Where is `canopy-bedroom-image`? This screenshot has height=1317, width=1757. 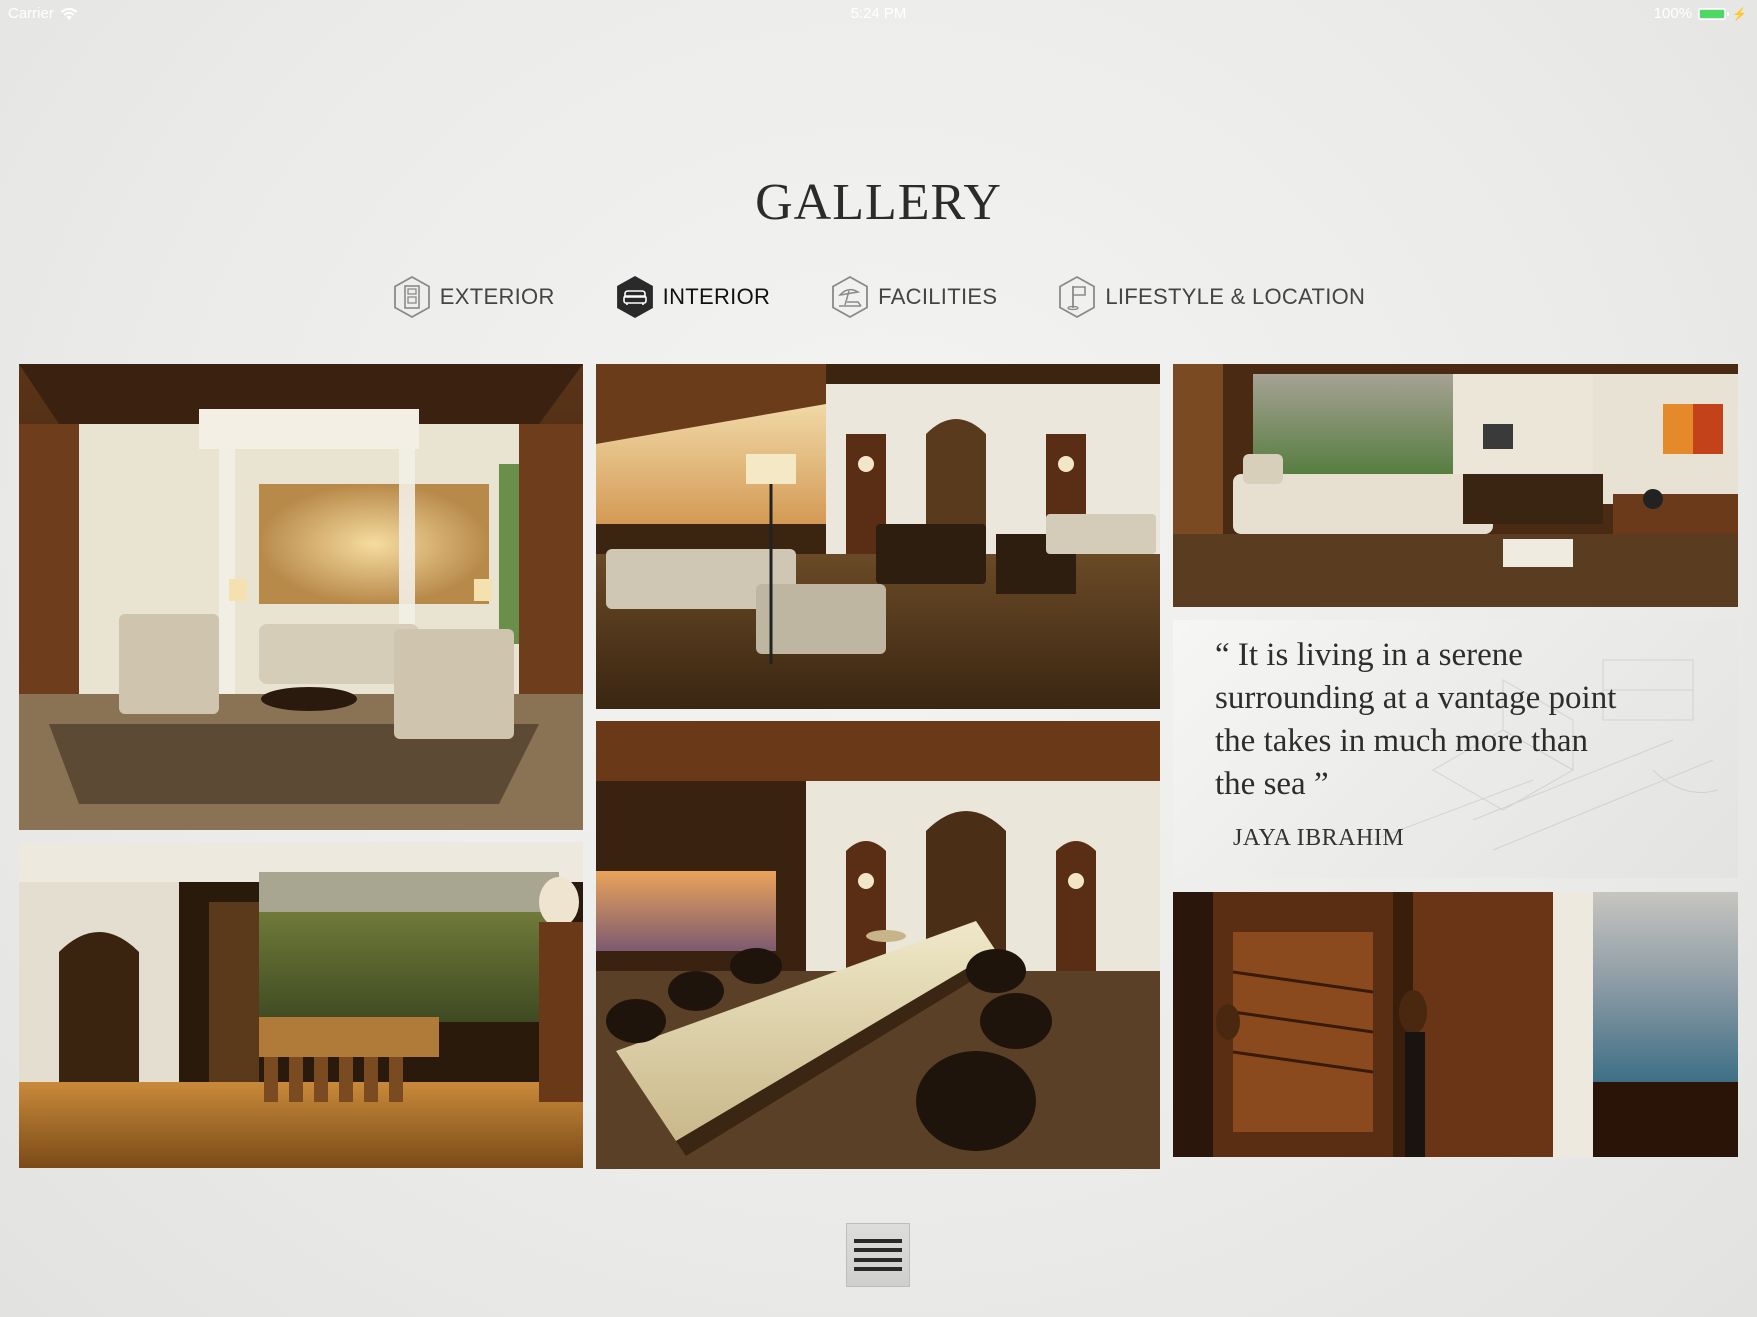 canopy-bedroom-image is located at coordinates (301, 597).